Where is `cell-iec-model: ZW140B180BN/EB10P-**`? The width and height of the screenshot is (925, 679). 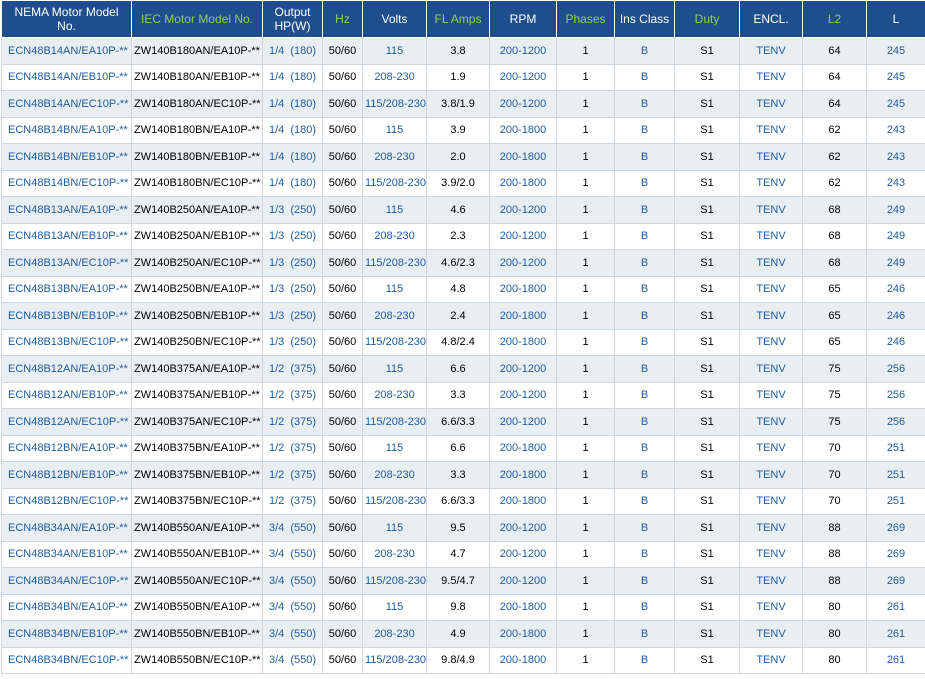 cell-iec-model: ZW140B180BN/EB10P-** is located at coordinates (197, 157).